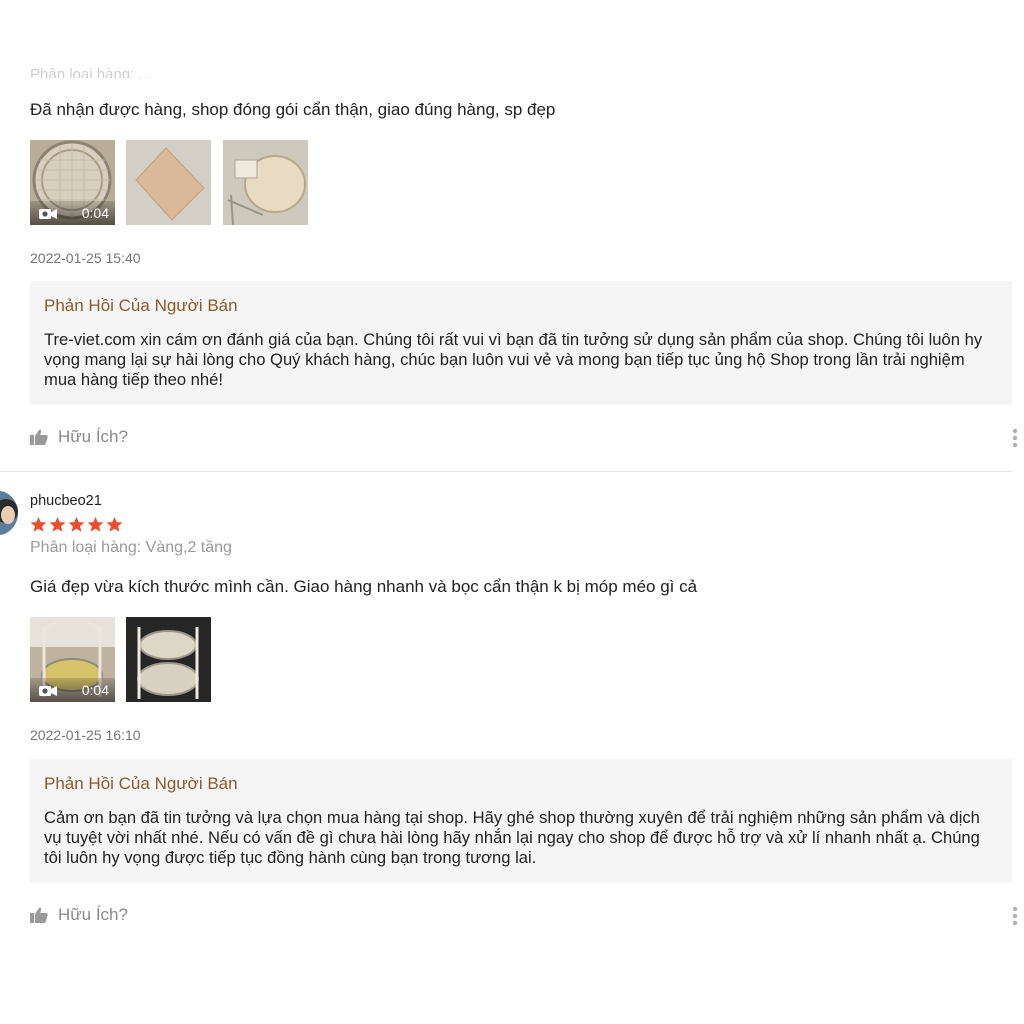 The height and width of the screenshot is (1024, 1024). I want to click on rating-stars, so click(76, 524).